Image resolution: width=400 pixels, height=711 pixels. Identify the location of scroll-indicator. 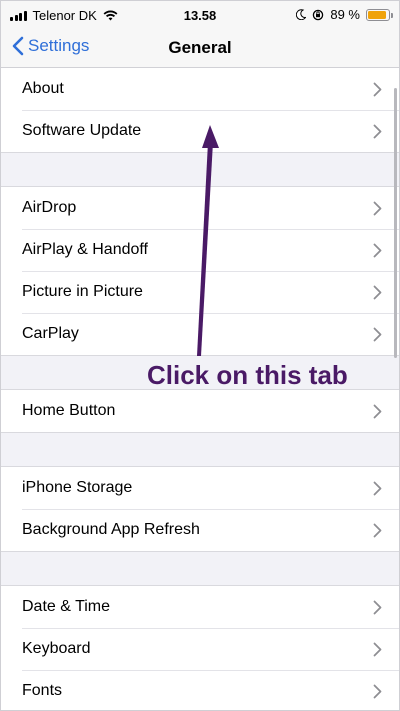
(395, 223).